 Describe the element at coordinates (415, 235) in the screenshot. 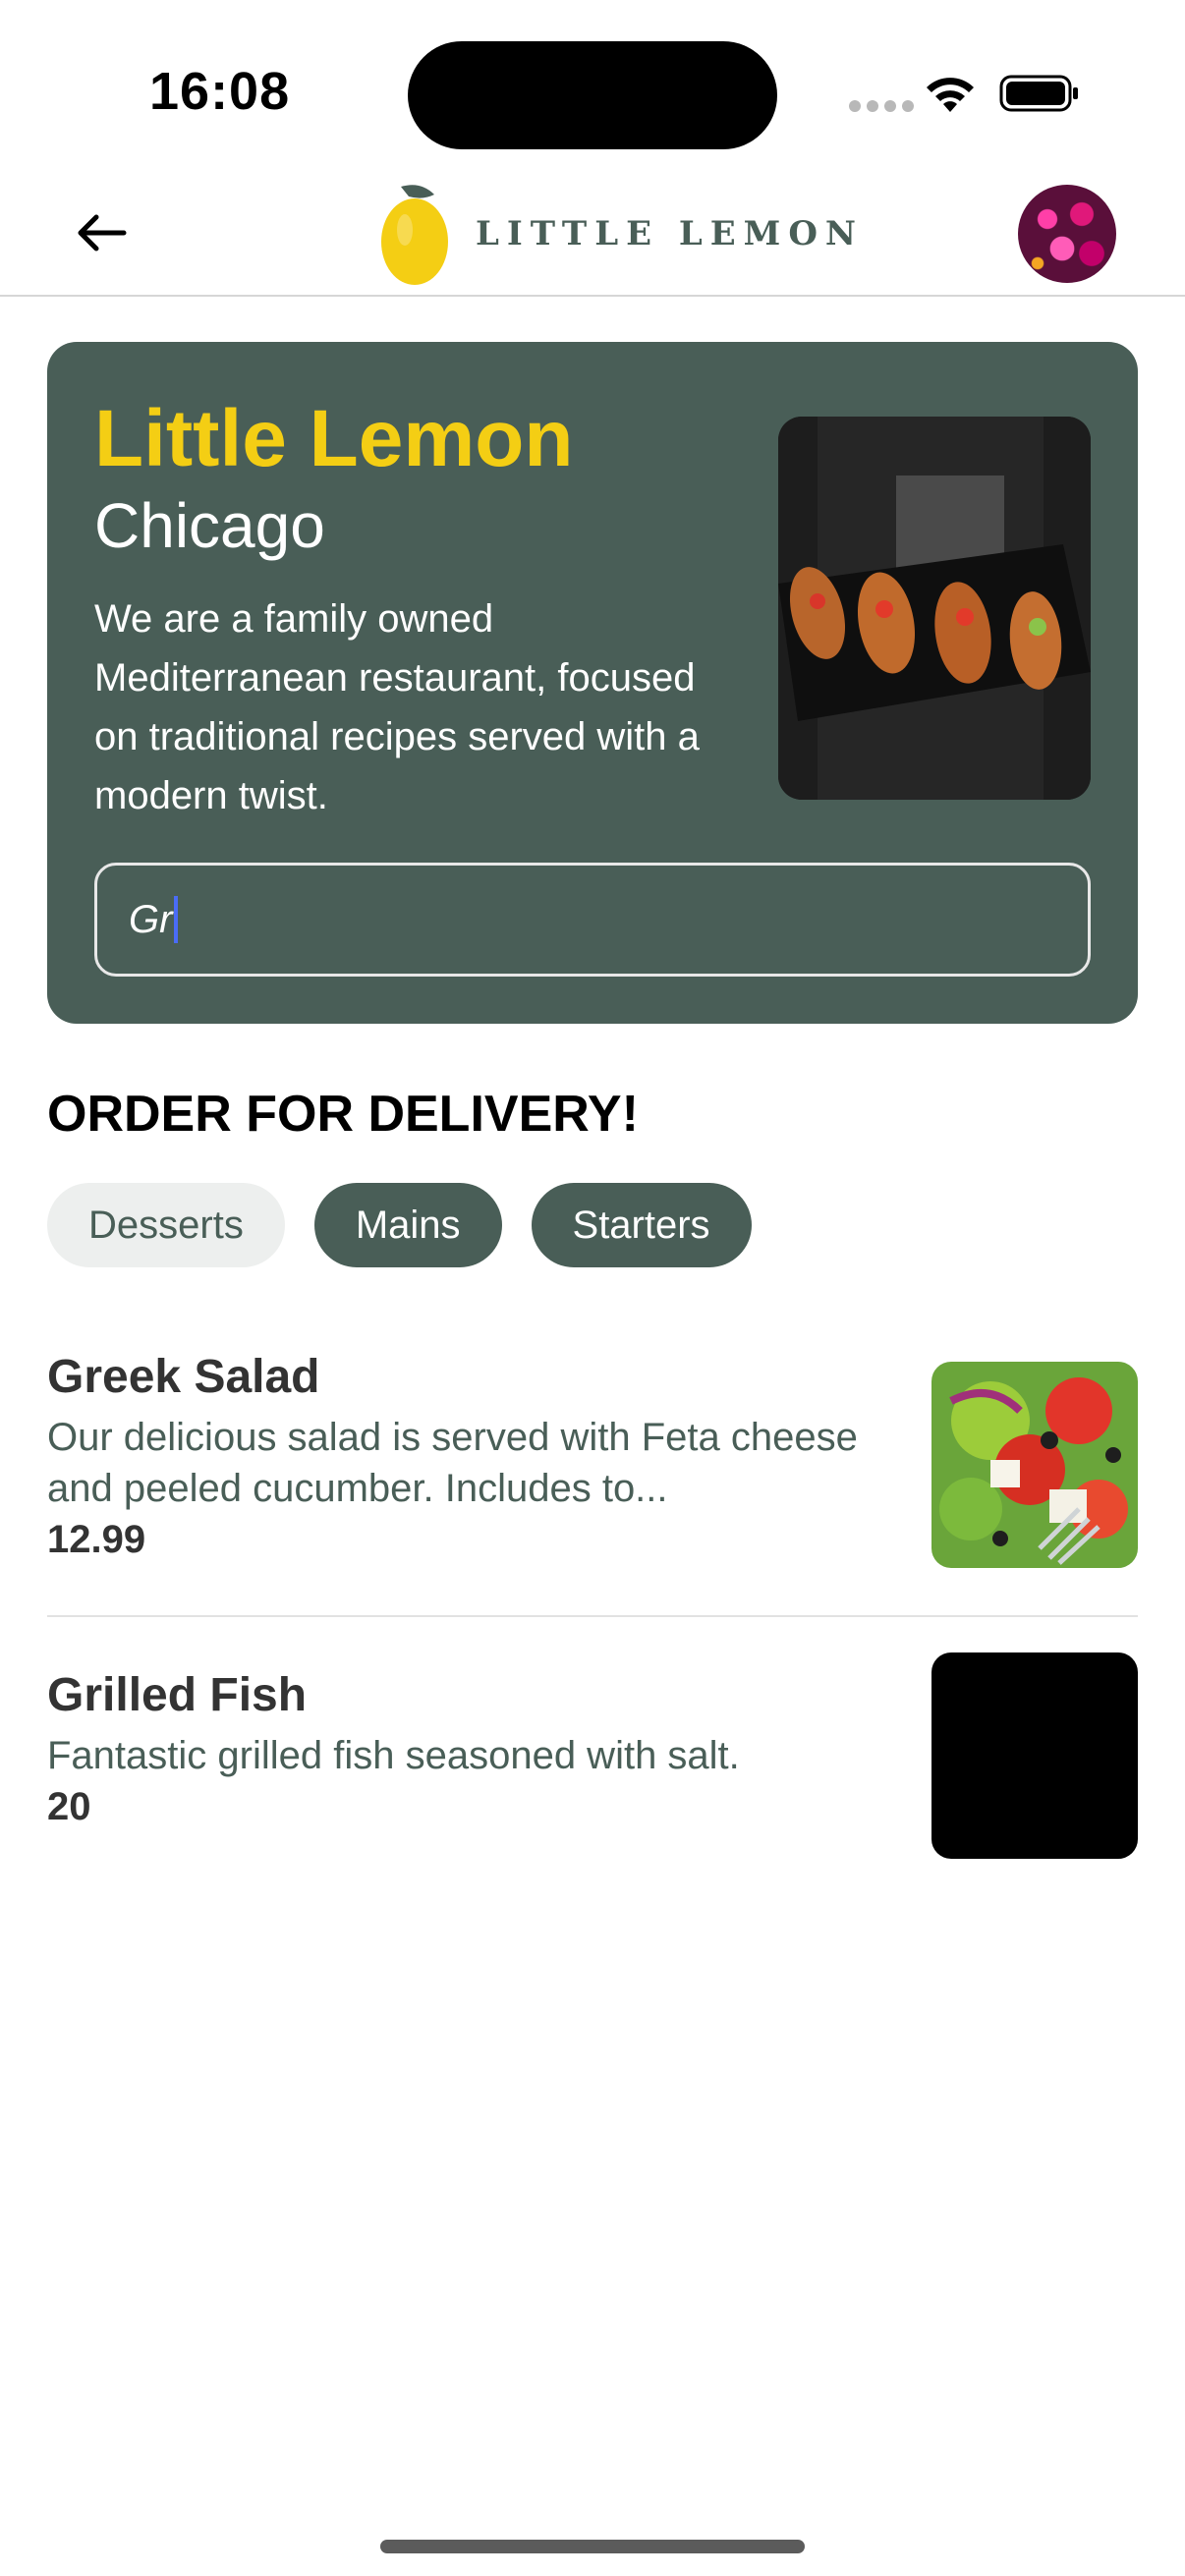

I see `lemon-icon` at that location.